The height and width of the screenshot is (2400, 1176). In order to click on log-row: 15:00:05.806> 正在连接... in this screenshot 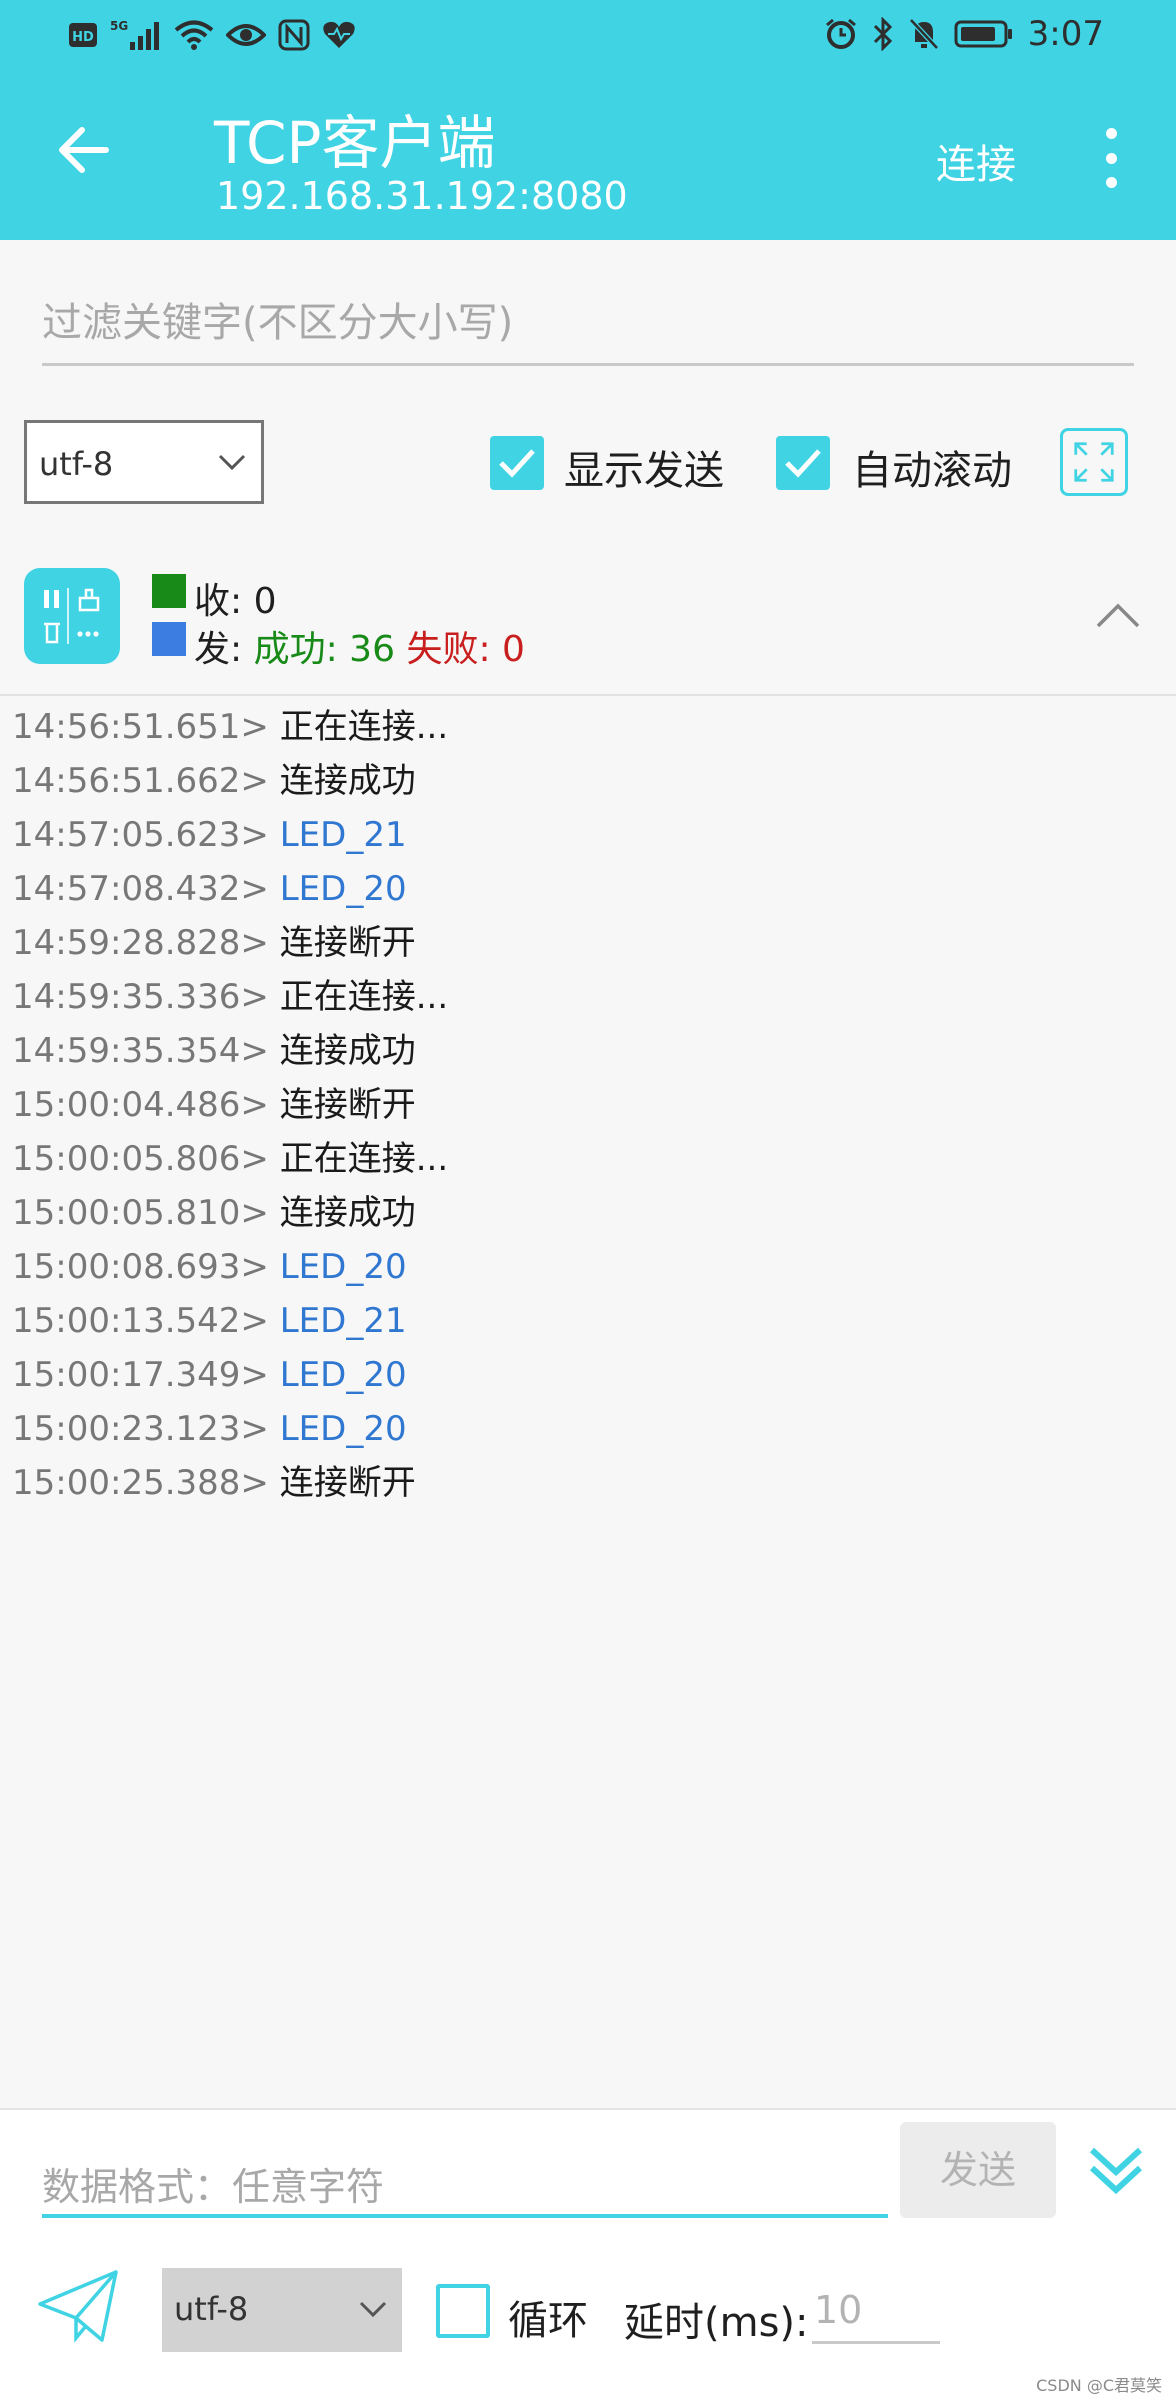, I will do `click(587, 1159)`.